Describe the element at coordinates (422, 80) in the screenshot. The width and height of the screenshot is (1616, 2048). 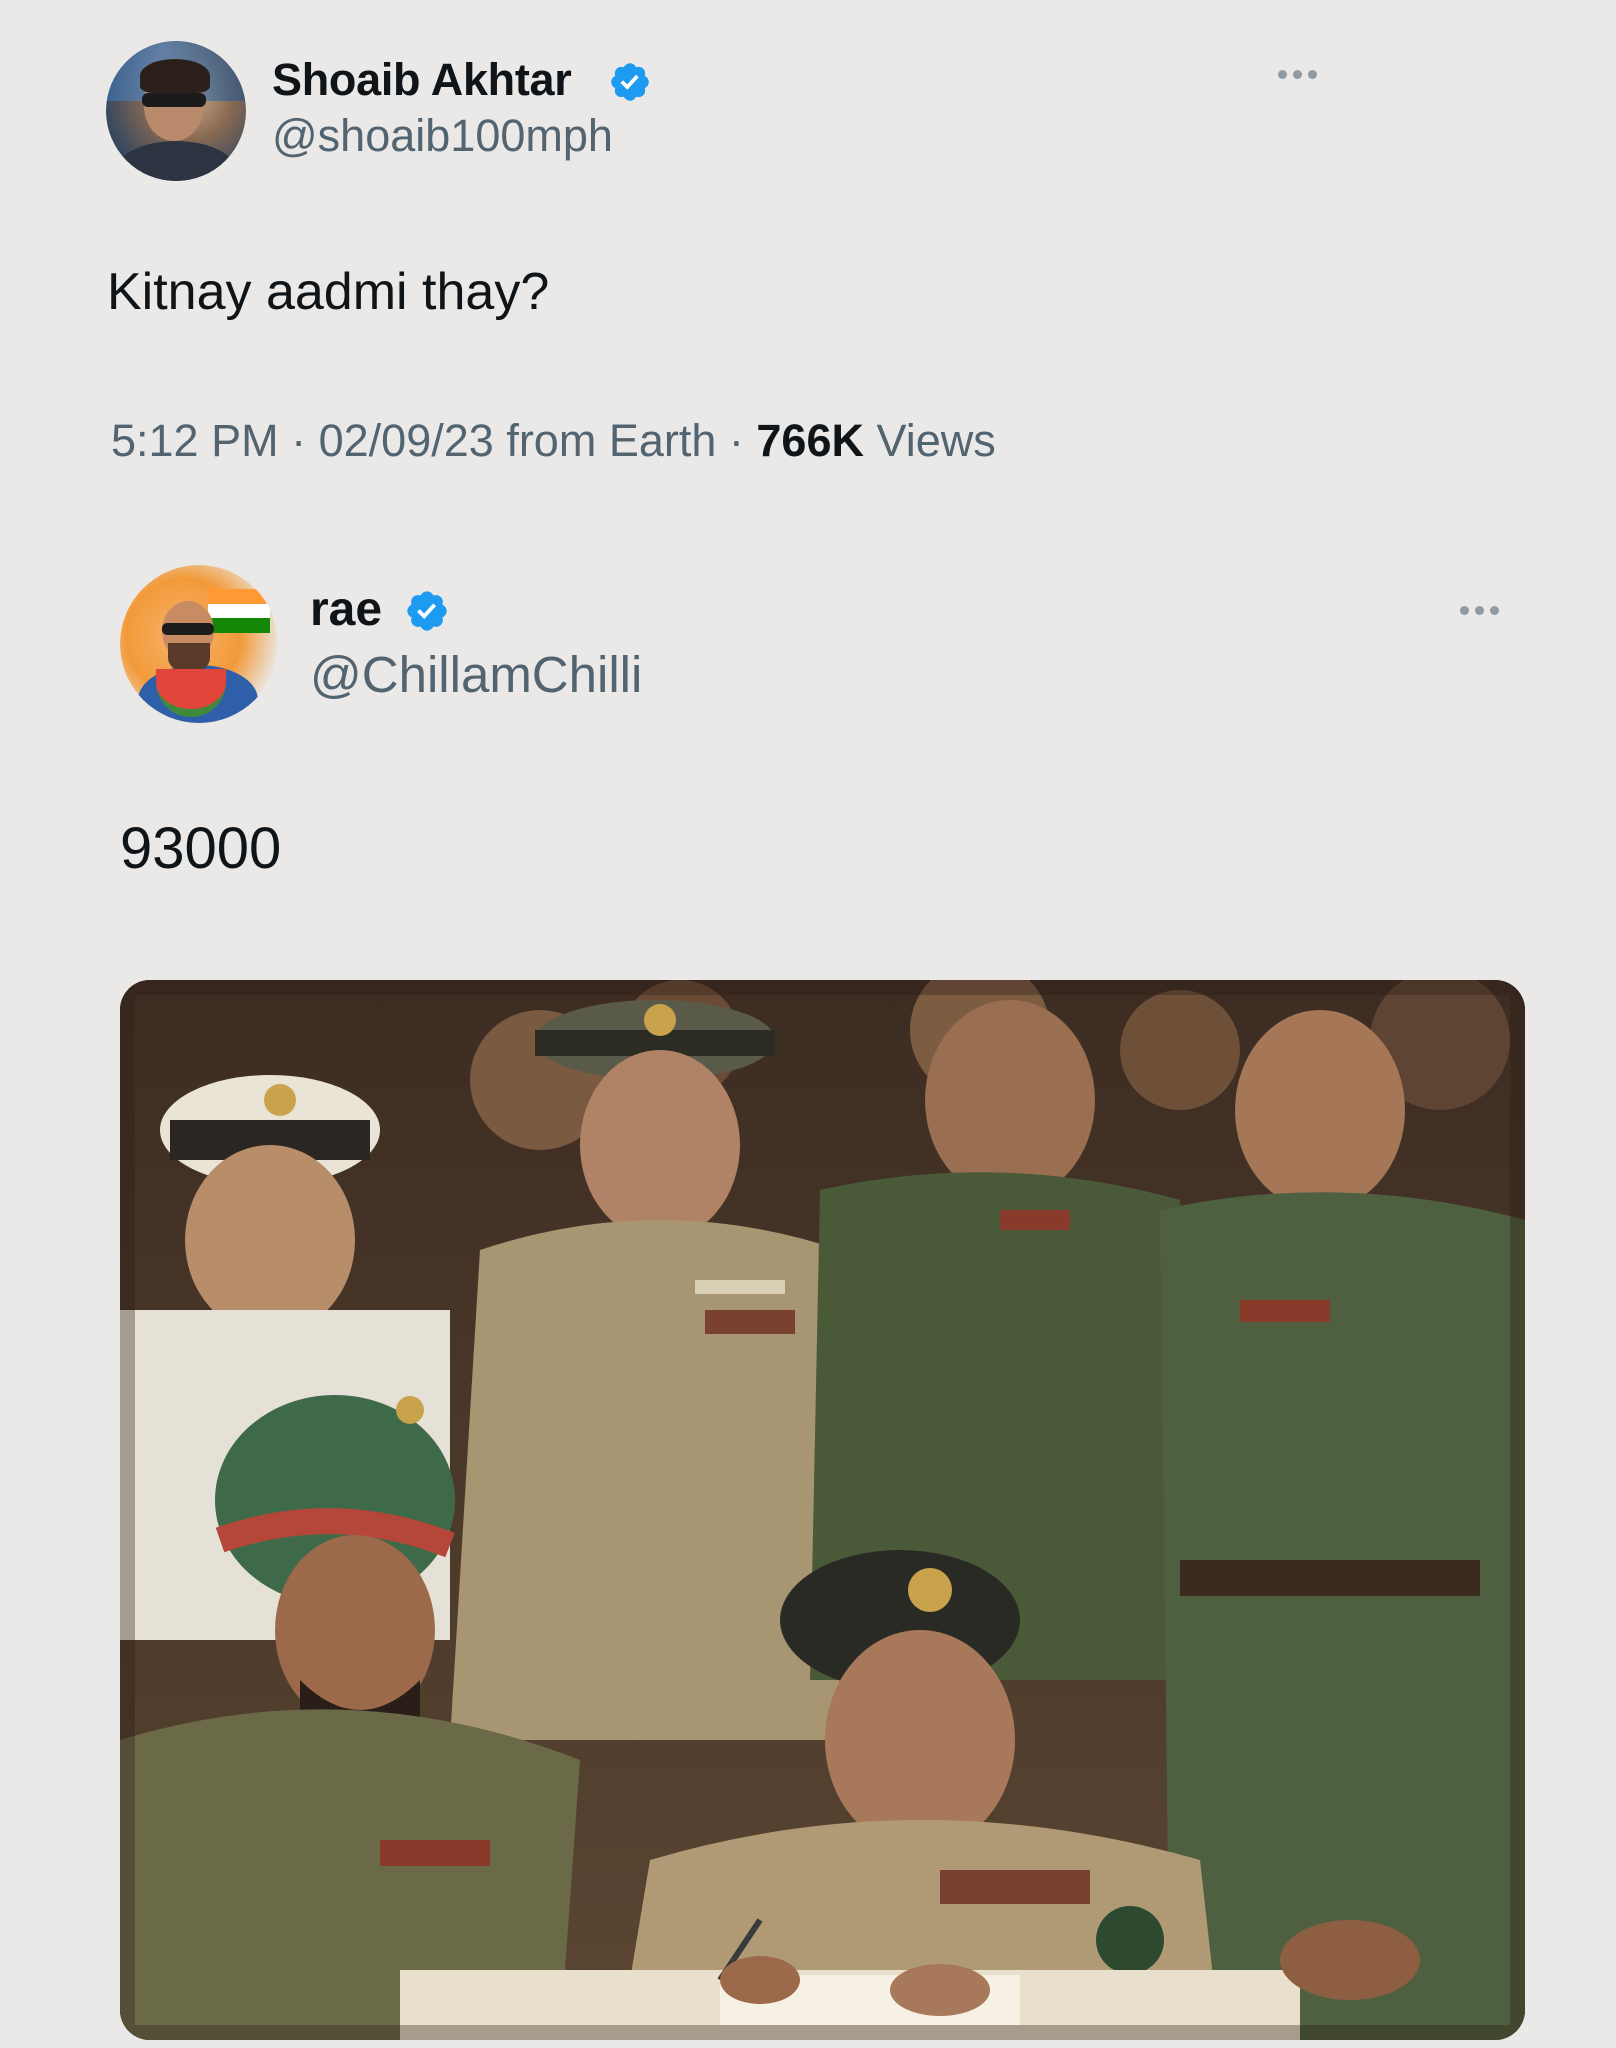
I see `author-name: Shoaib Akhtar` at that location.